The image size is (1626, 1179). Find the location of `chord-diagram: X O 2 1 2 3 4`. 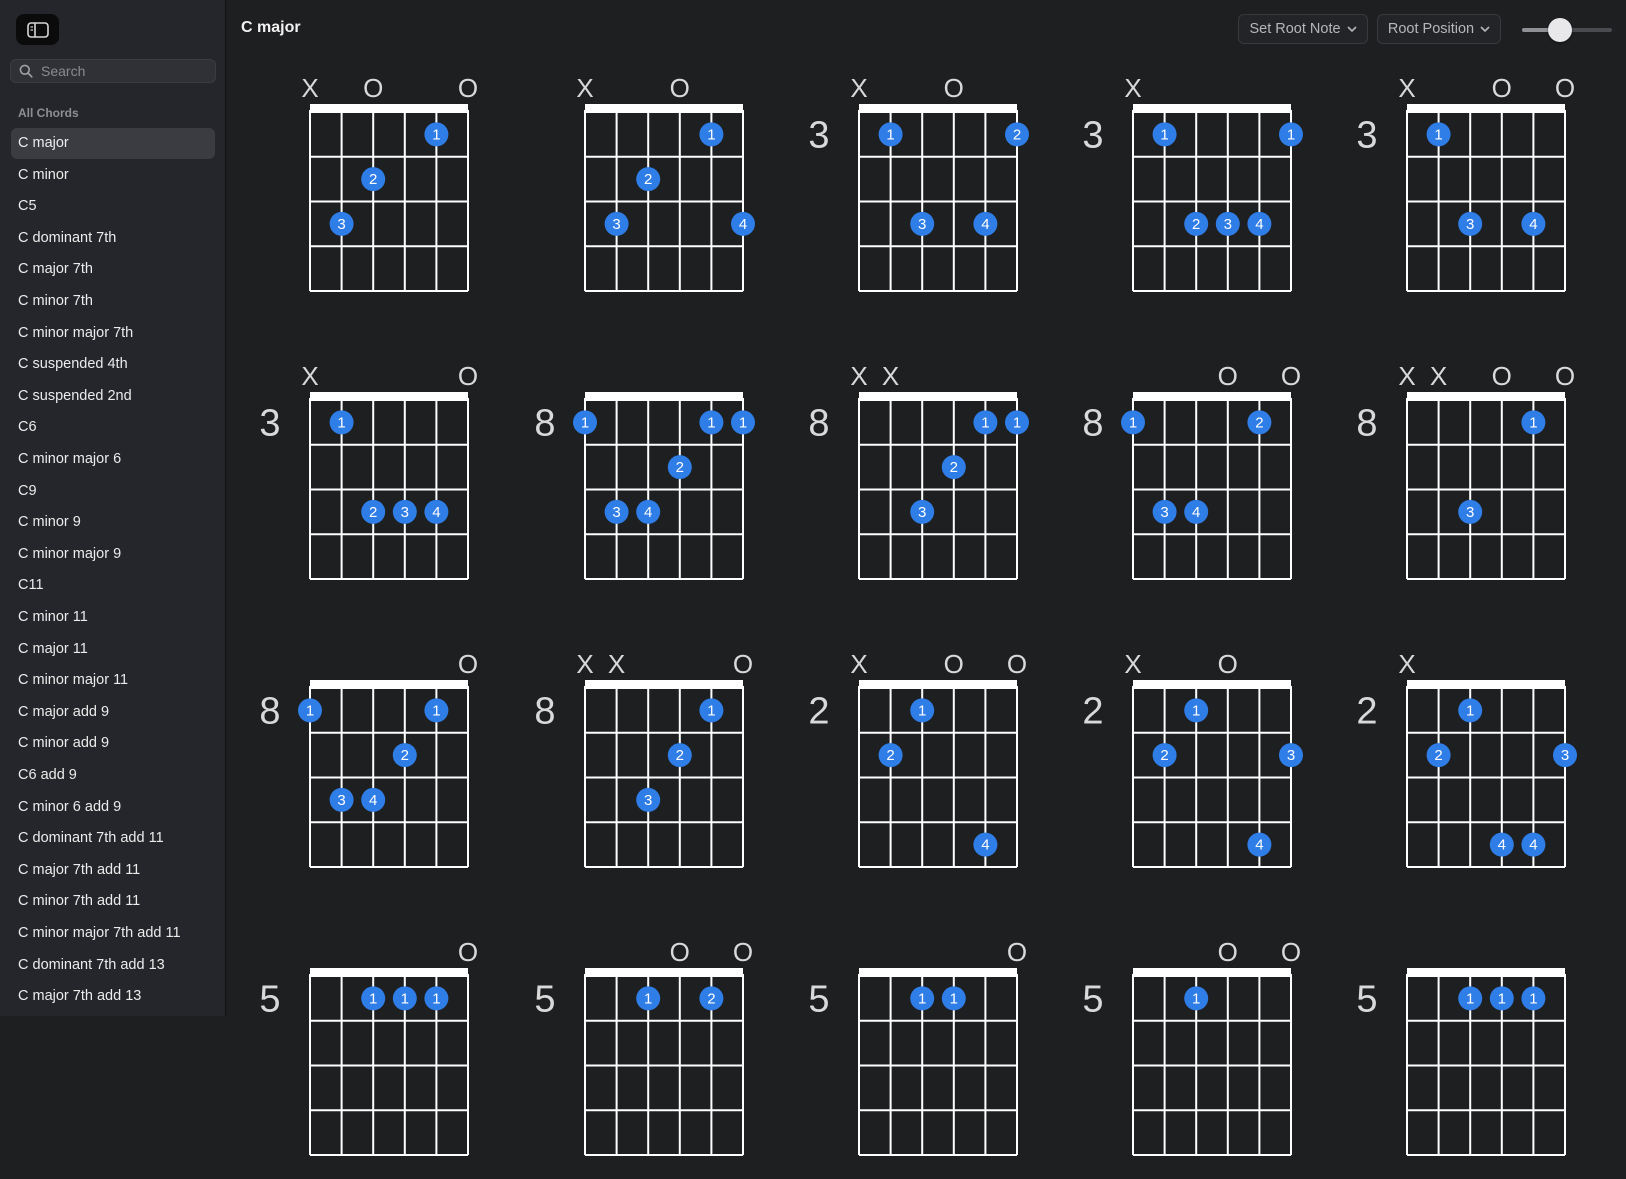

chord-diagram: X O 2 1 2 3 4 is located at coordinates (1184, 761).